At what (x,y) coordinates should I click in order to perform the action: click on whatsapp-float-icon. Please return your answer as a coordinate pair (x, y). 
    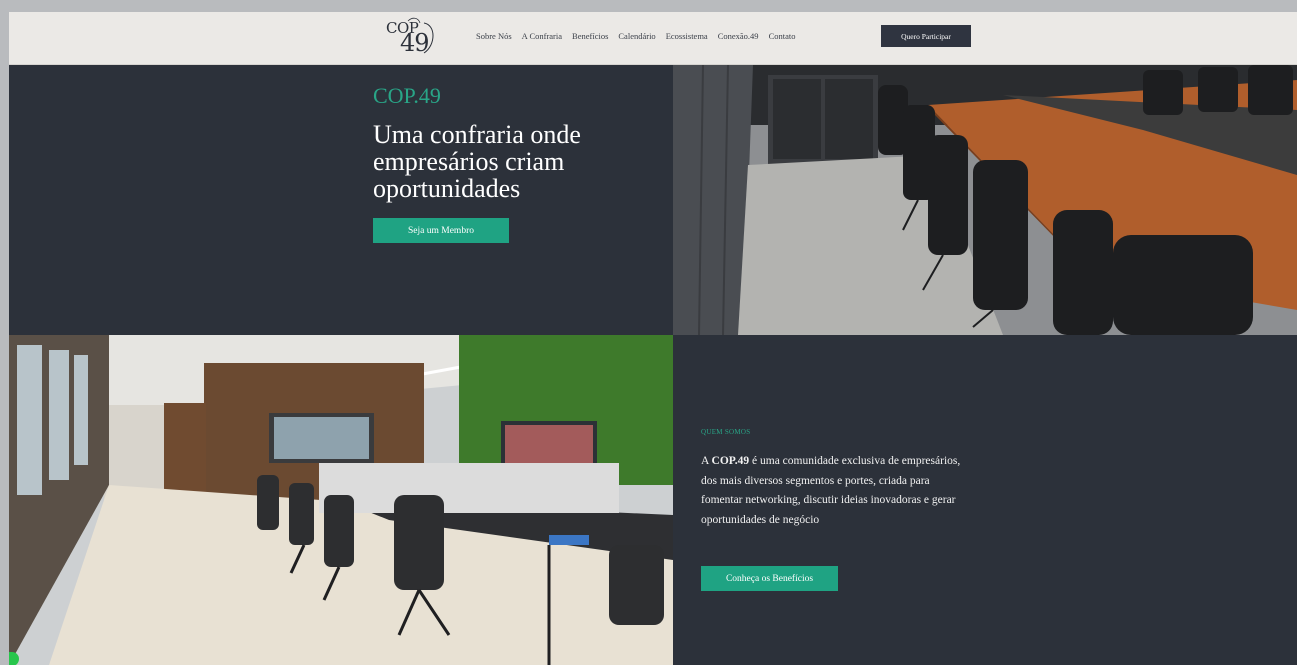
    Looking at the image, I should click on (14, 658).